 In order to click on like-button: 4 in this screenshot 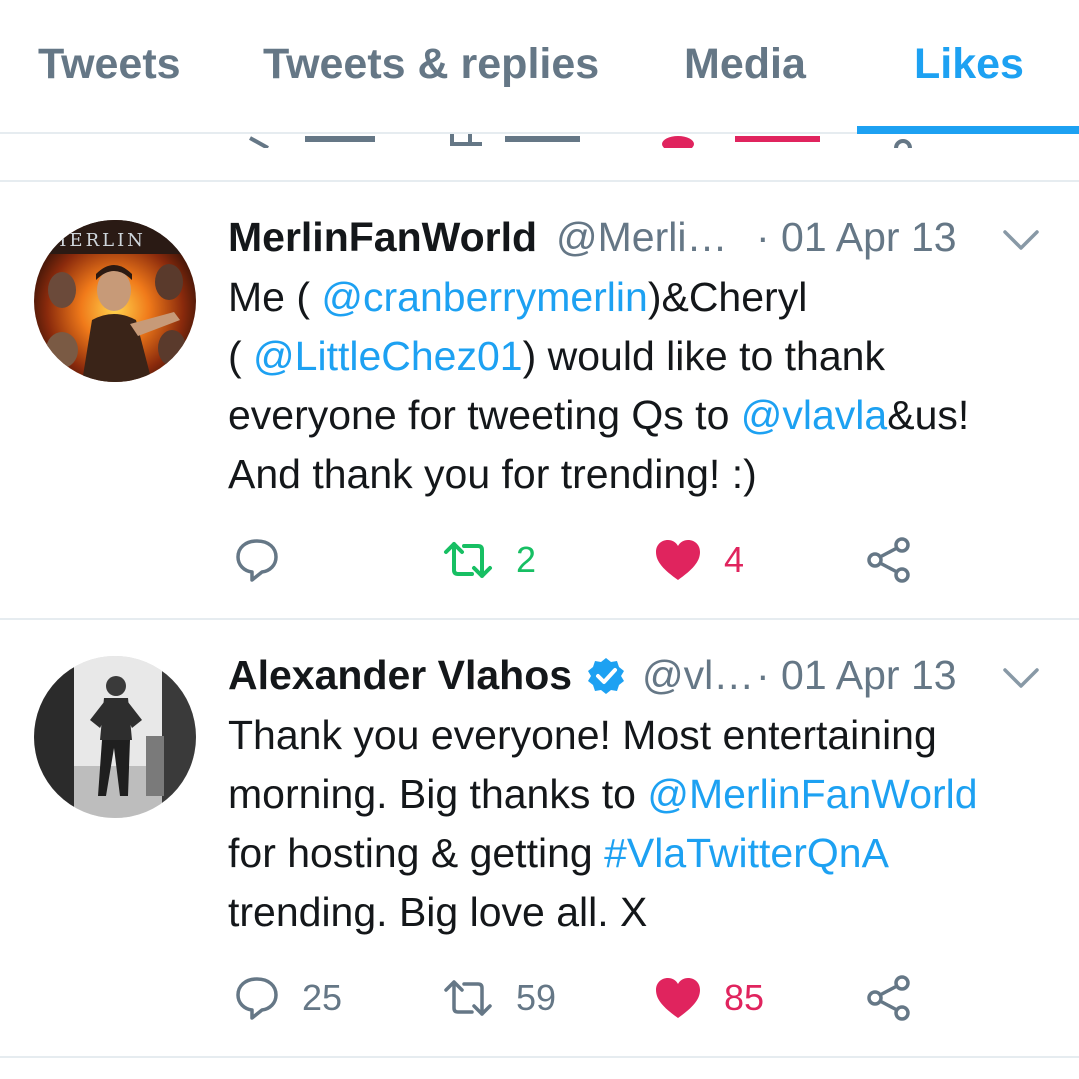, I will do `click(699, 560)`.